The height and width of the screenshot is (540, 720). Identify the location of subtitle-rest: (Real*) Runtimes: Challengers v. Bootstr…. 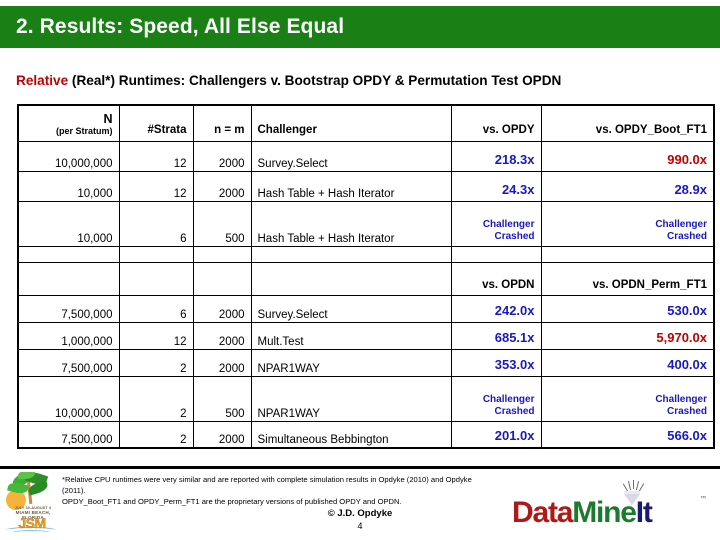
(315, 80).